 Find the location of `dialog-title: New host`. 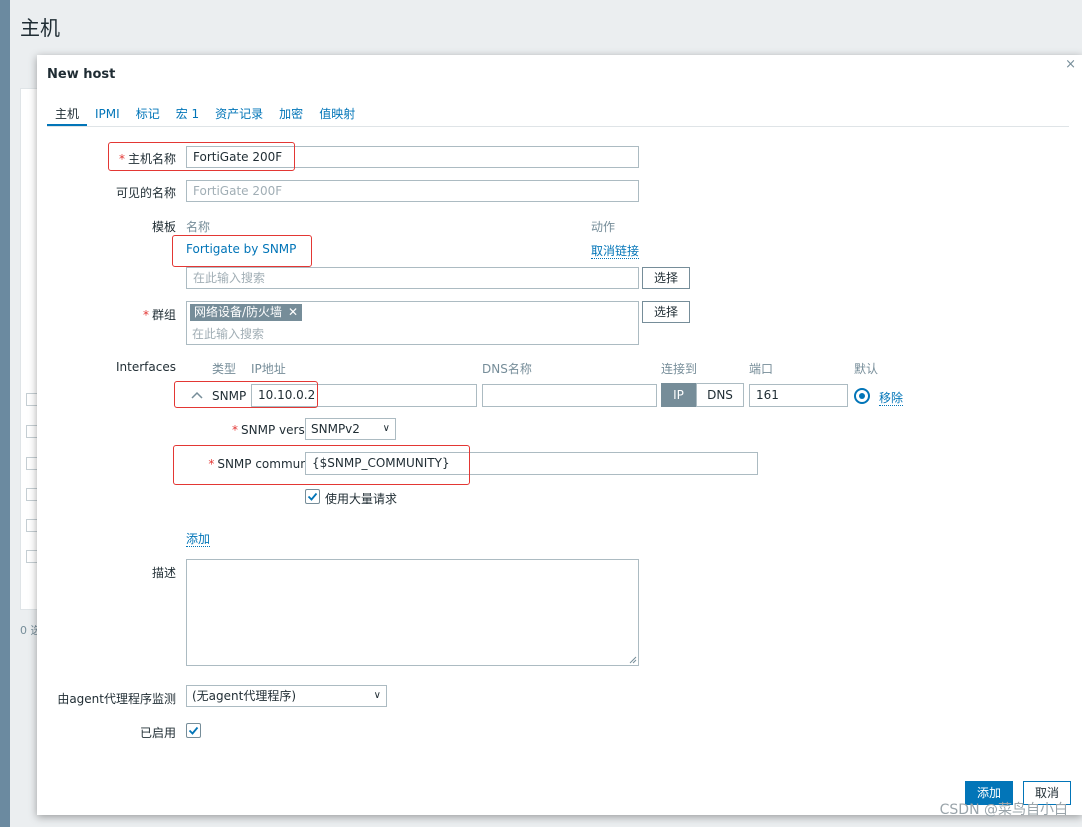

dialog-title: New host is located at coordinates (81, 74).